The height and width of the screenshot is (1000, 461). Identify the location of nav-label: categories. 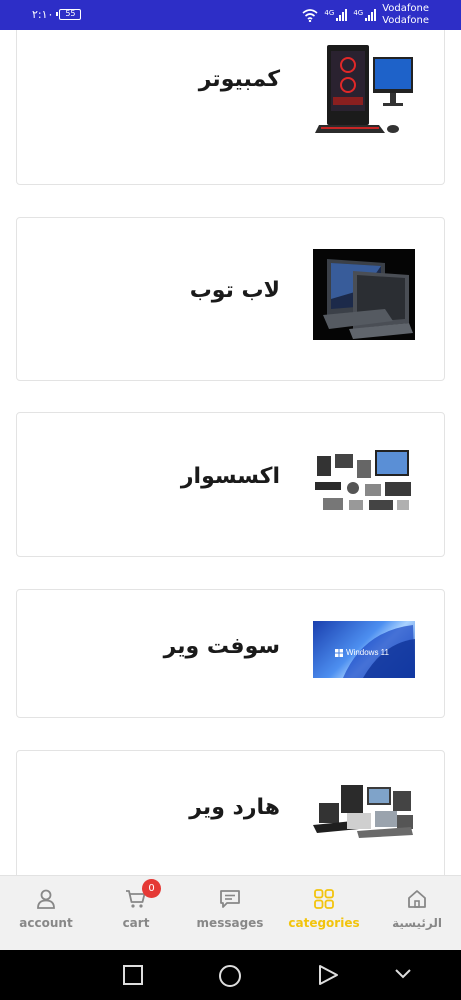
(324, 923).